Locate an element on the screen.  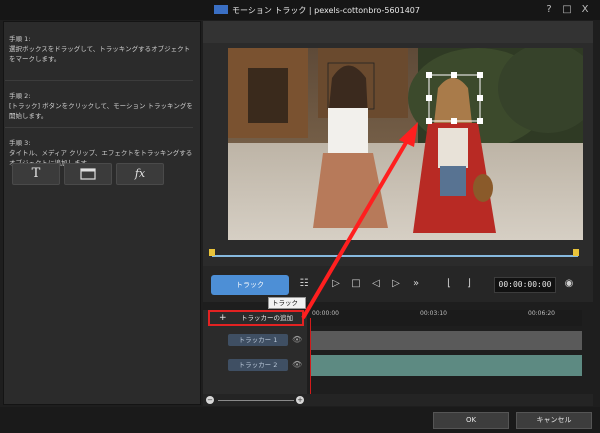
dialog-footer is located at coordinates (300, 420).